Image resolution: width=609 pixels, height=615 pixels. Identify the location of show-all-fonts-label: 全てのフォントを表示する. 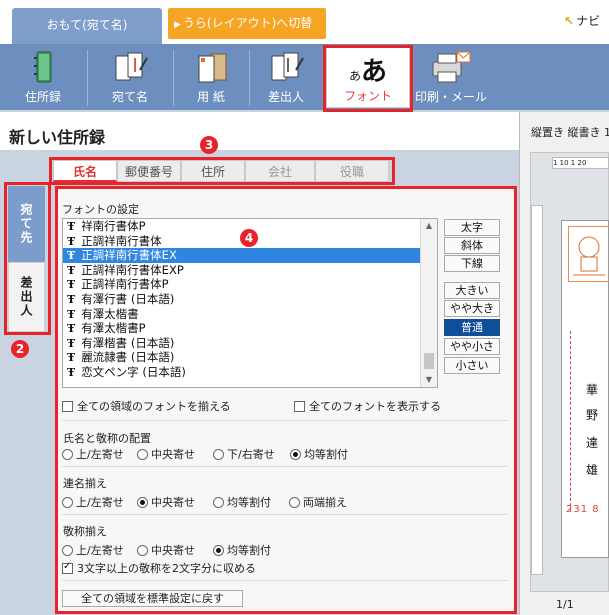
(375, 406).